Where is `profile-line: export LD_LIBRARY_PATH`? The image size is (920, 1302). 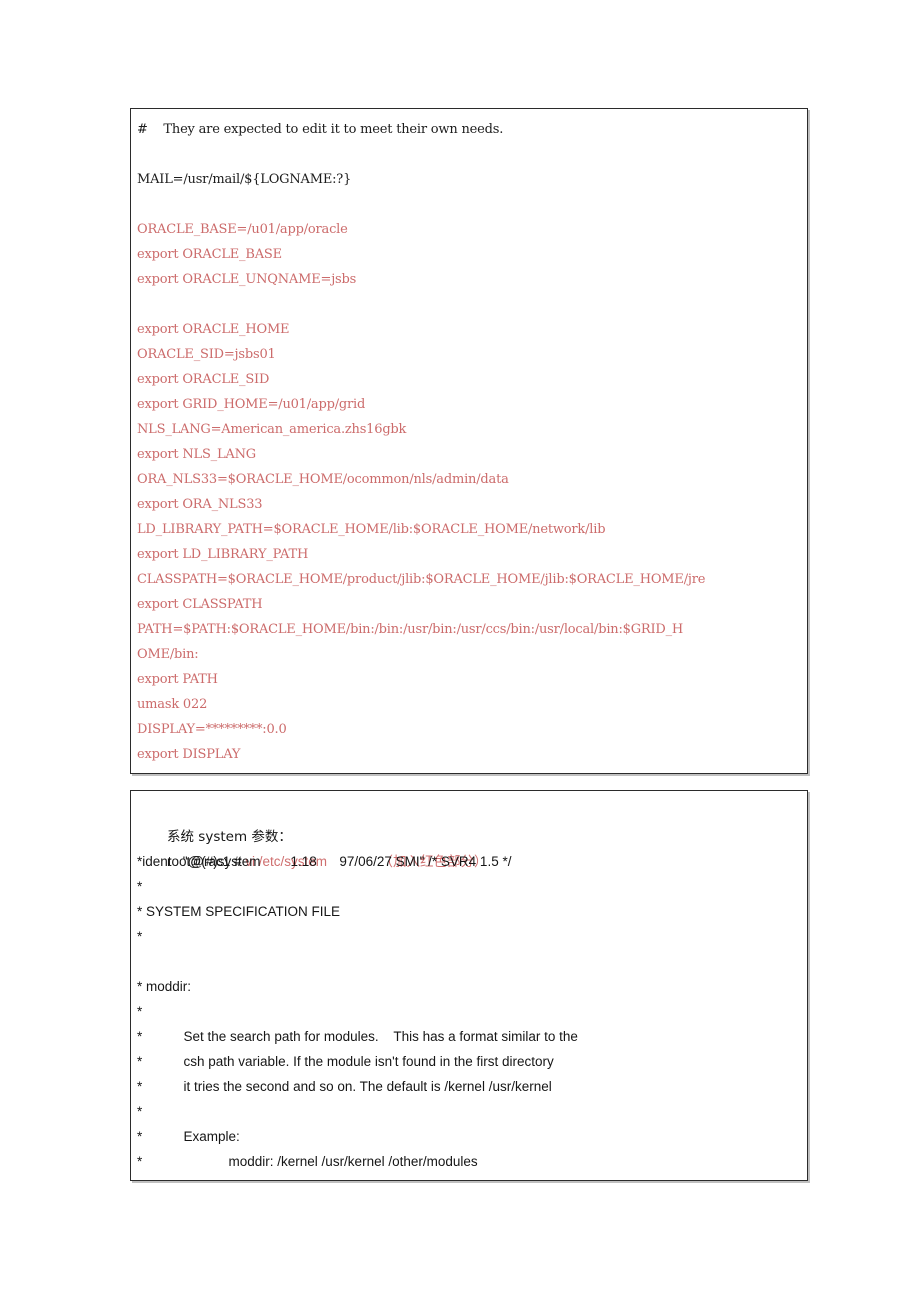 profile-line: export LD_LIBRARY_PATH is located at coordinates (223, 554).